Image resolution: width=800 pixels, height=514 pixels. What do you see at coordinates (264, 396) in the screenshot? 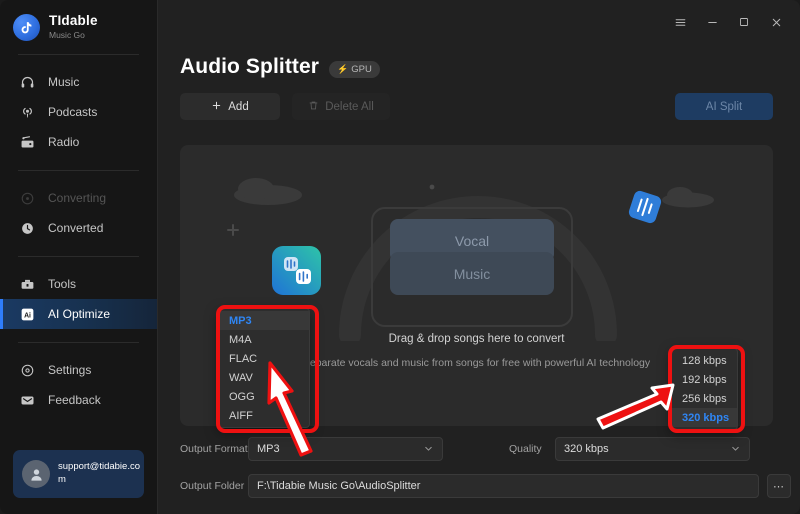
I see `format-option-ogg: OGG` at bounding box center [264, 396].